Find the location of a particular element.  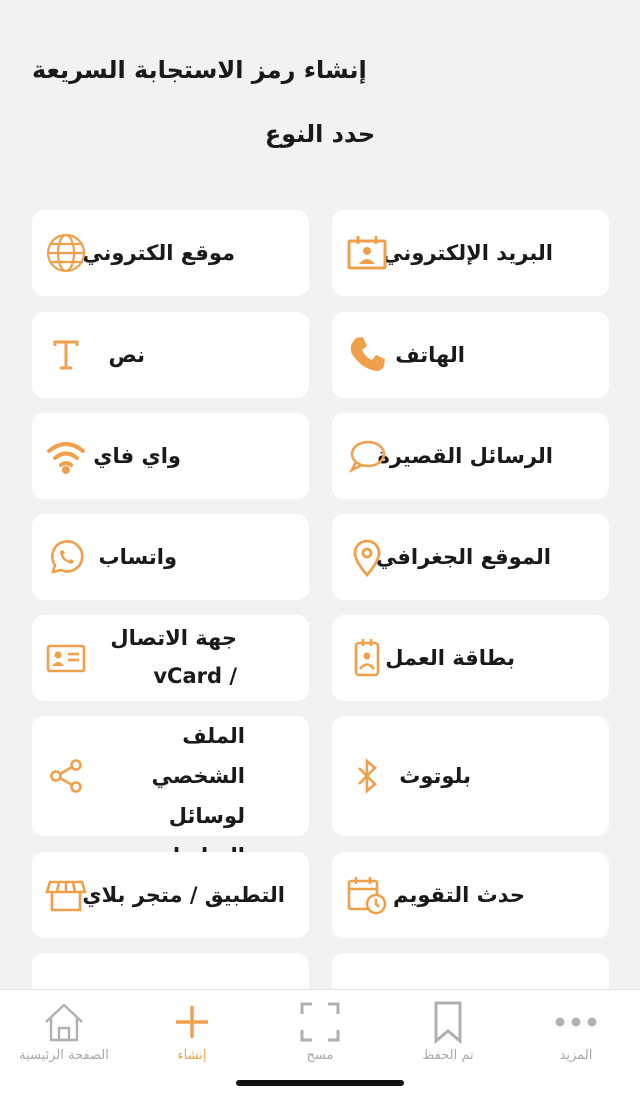

phone-icon is located at coordinates (367, 355).